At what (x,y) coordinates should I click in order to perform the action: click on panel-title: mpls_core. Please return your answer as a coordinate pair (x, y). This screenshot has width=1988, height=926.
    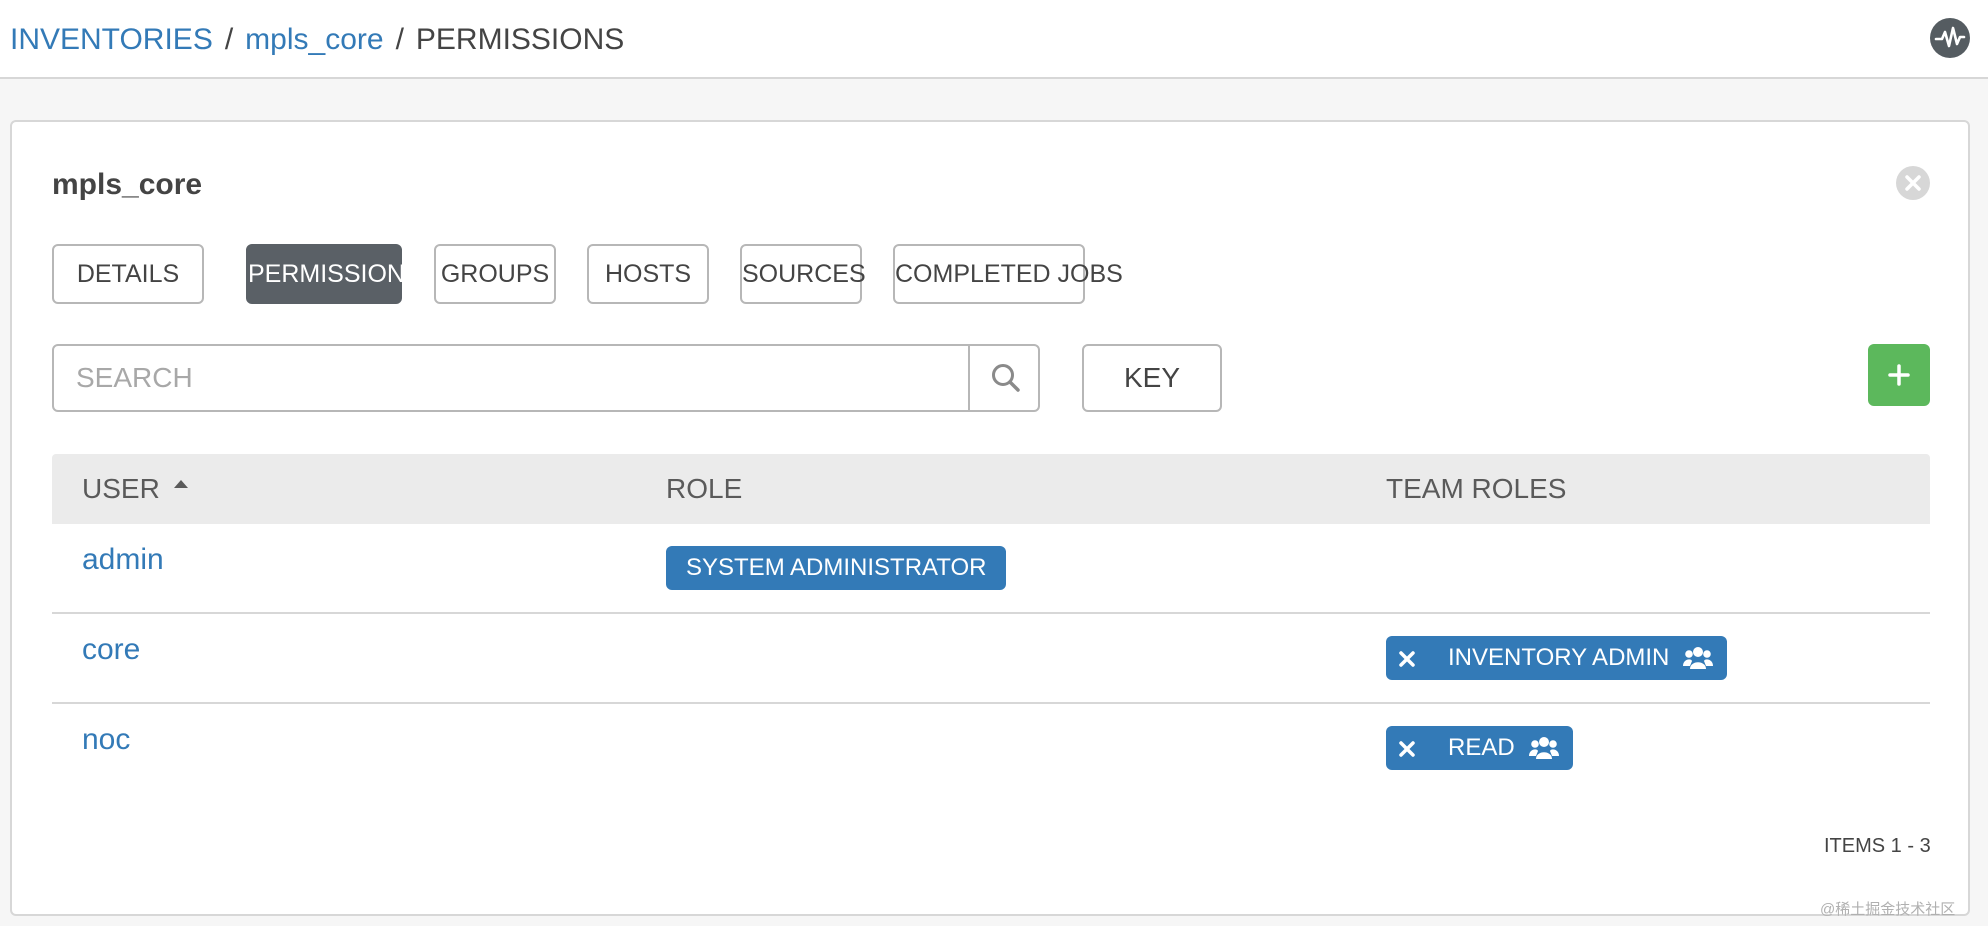
    Looking at the image, I should click on (127, 184).